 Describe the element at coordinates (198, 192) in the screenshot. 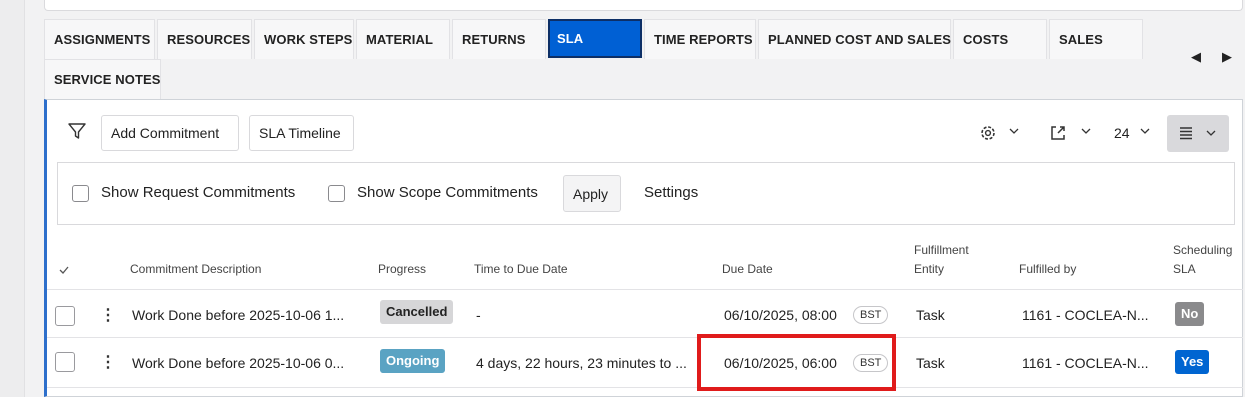

I see `show-request-commitments-label: Show Request Commitments` at that location.